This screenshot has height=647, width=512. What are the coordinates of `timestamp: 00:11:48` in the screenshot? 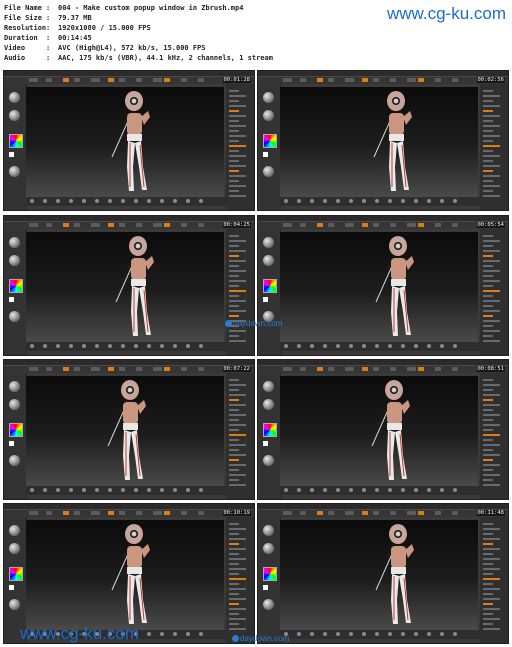 It's located at (490, 513).